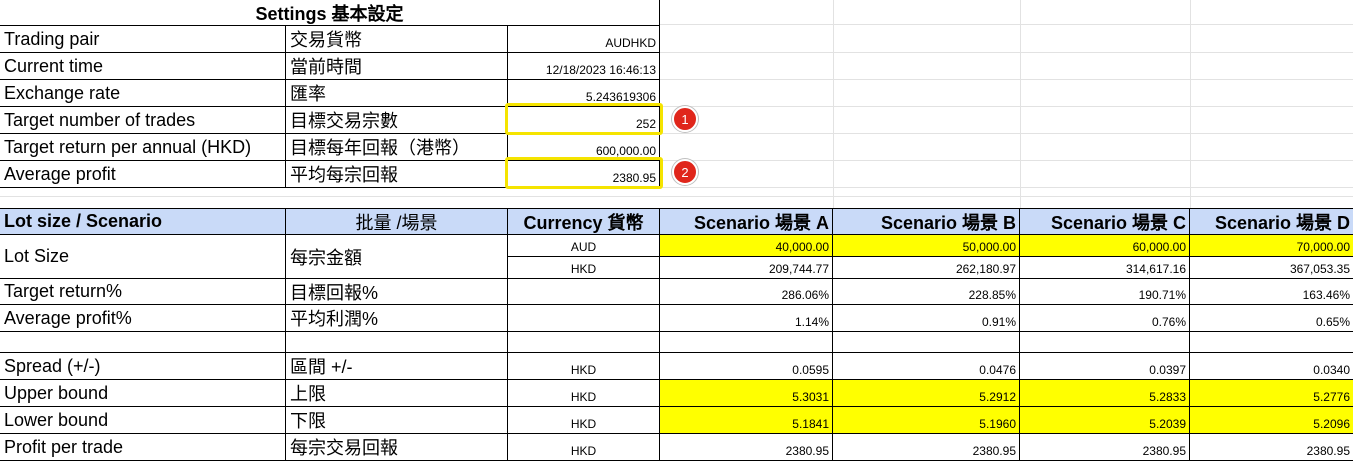  Describe the element at coordinates (746, 393) in the screenshot. I see `upper-bound-a: 5.3031` at that location.